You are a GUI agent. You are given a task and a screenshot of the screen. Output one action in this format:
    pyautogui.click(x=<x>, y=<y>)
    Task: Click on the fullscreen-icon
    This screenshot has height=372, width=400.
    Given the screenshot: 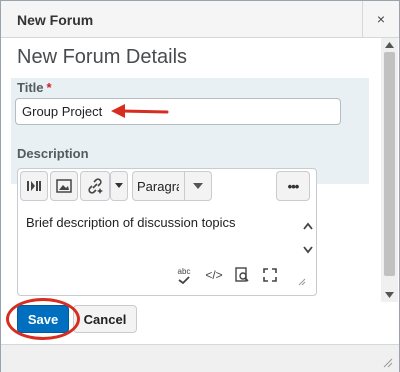 What is the action you would take?
    pyautogui.click(x=270, y=275)
    